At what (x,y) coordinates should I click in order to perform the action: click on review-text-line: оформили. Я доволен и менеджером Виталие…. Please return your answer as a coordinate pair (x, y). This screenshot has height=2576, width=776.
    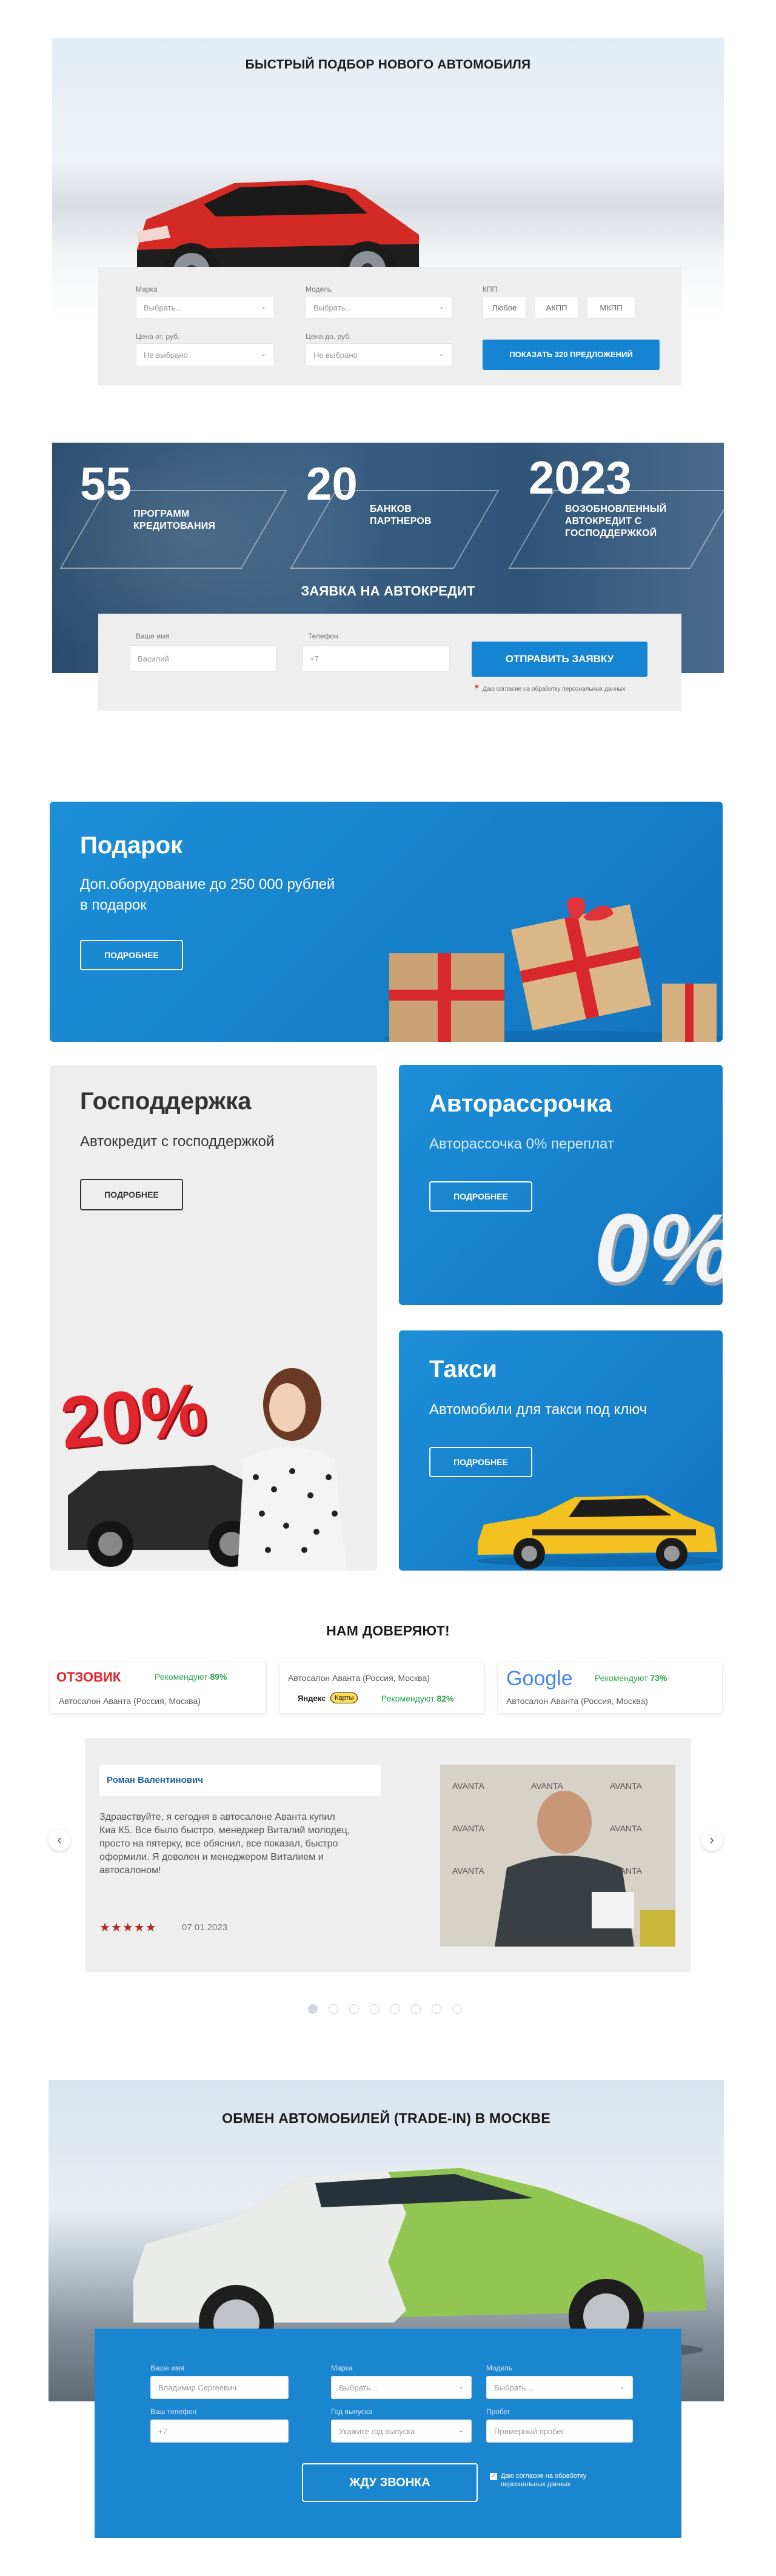
    Looking at the image, I should click on (211, 1857).